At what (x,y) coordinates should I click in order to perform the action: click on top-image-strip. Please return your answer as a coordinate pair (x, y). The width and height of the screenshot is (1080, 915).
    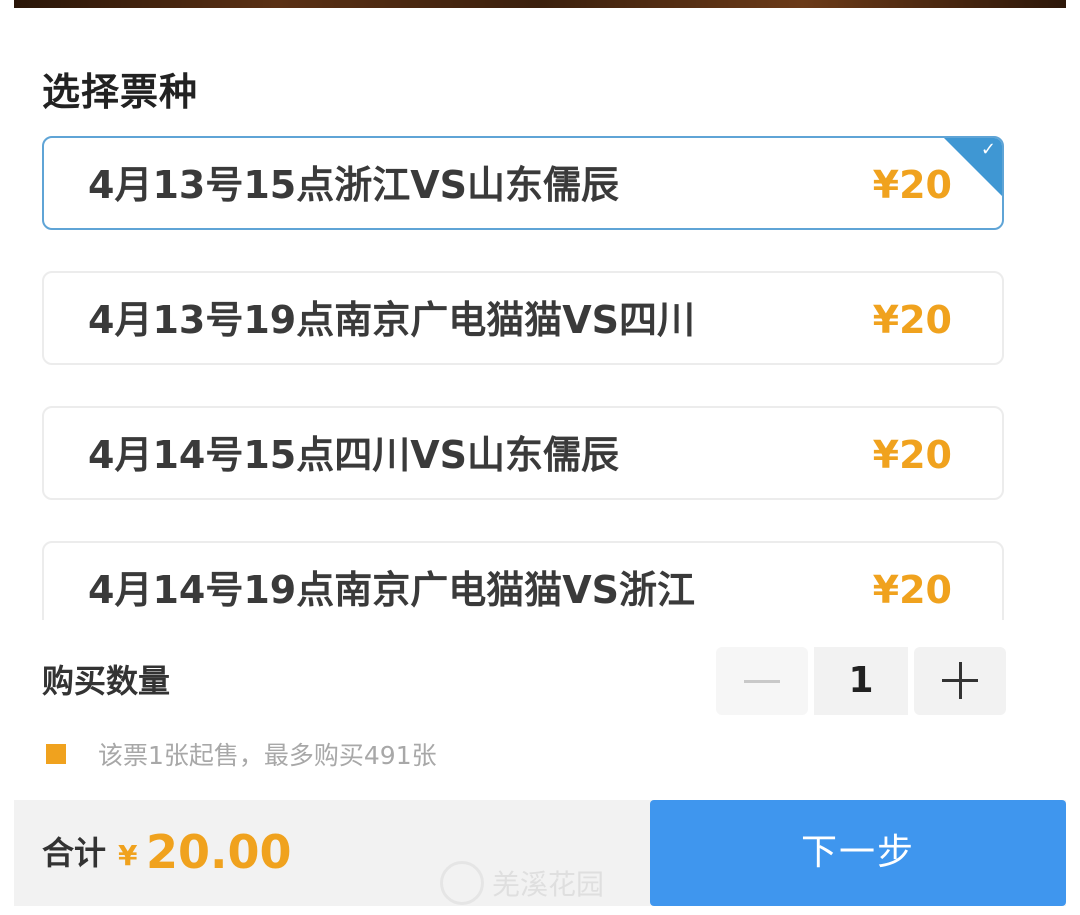
    Looking at the image, I should click on (540, 11).